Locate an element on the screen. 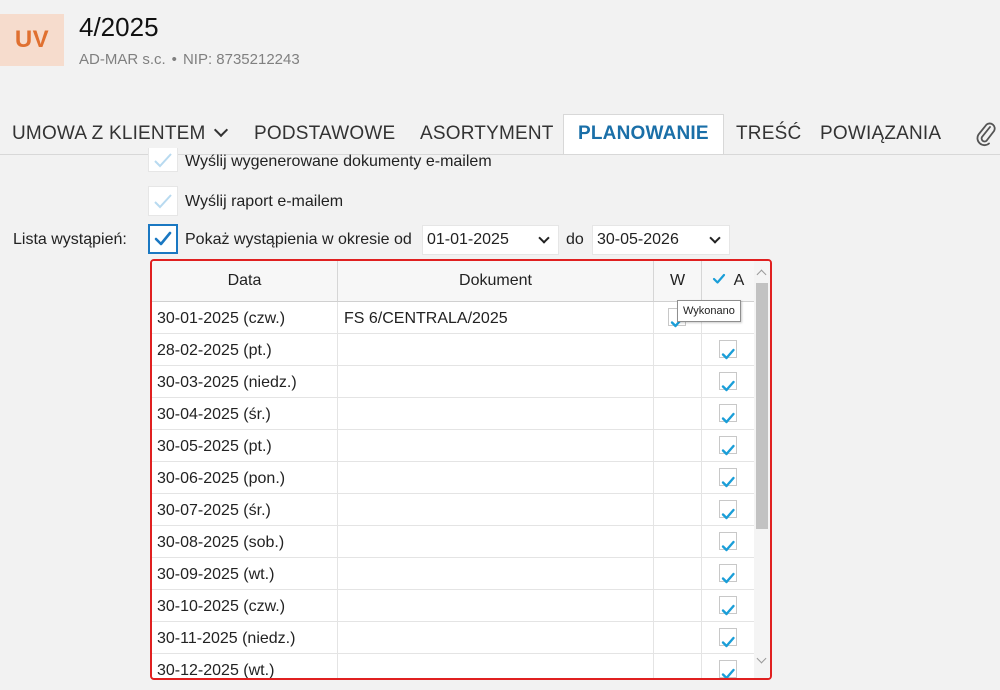 This screenshot has width=1000, height=690. table-row: 30-07-2025 (śr.) is located at coordinates (453, 510).